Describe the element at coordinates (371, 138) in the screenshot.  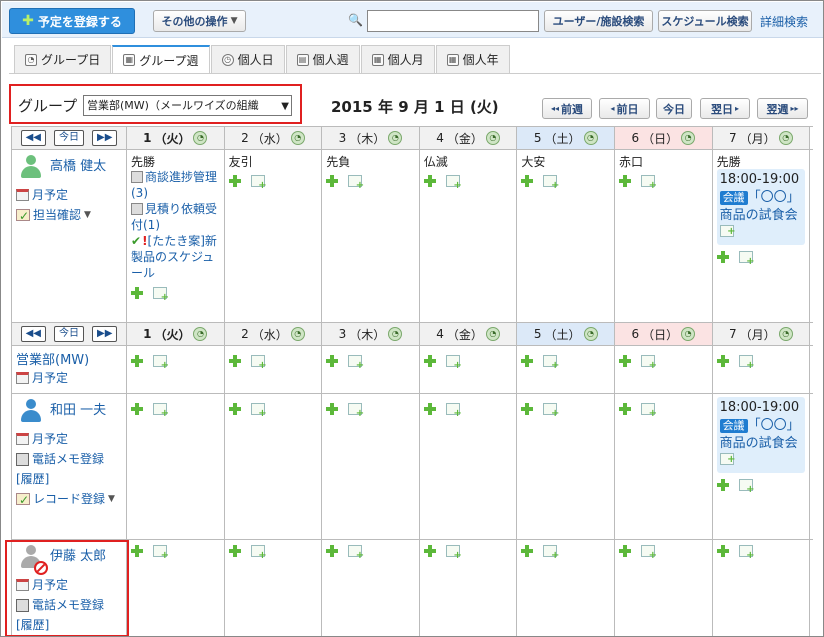
I see `day-header: 3 （木） ◔` at that location.